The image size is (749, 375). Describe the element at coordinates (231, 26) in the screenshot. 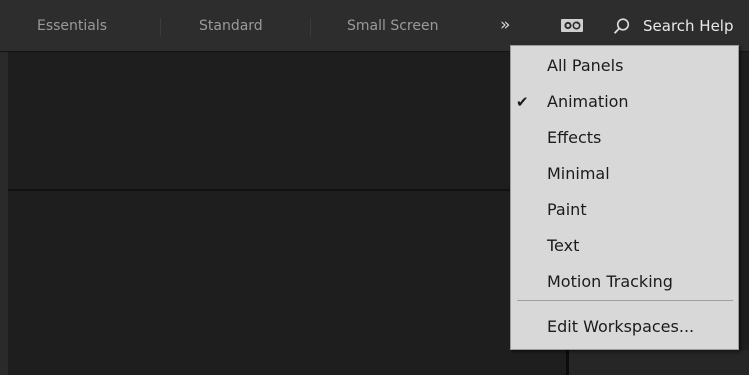

I see `workspace-tab-standard: Standard` at that location.